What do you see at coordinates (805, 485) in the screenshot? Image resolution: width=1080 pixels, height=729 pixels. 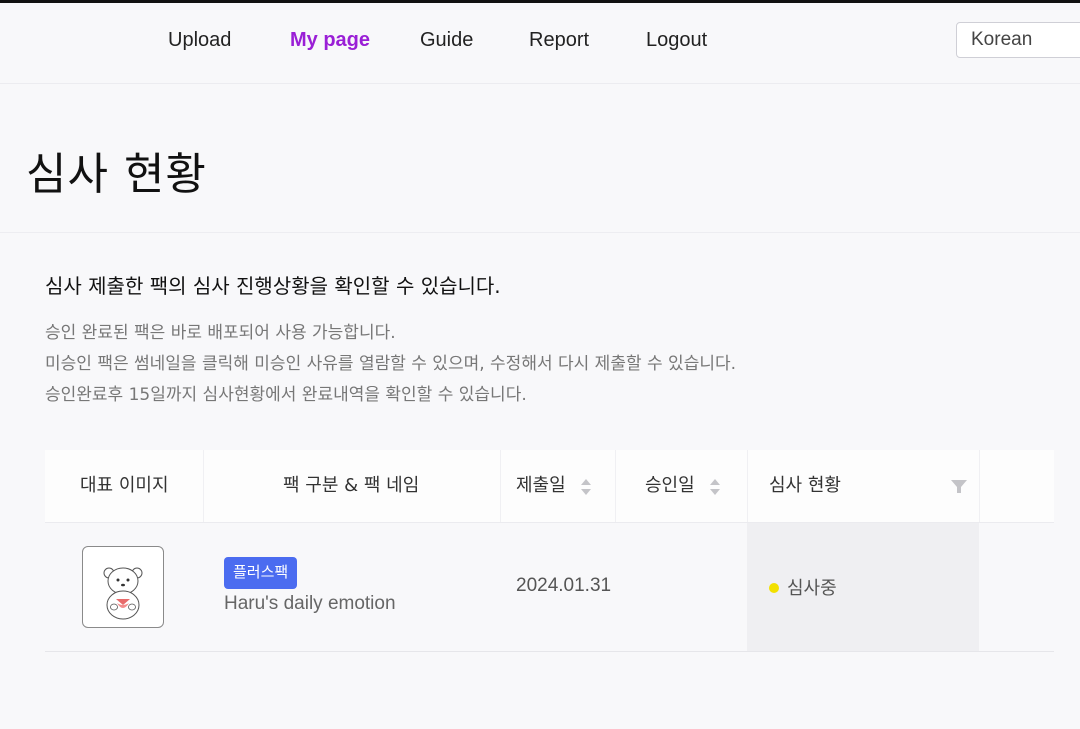 I see `header-status: 심사 현황` at bounding box center [805, 485].